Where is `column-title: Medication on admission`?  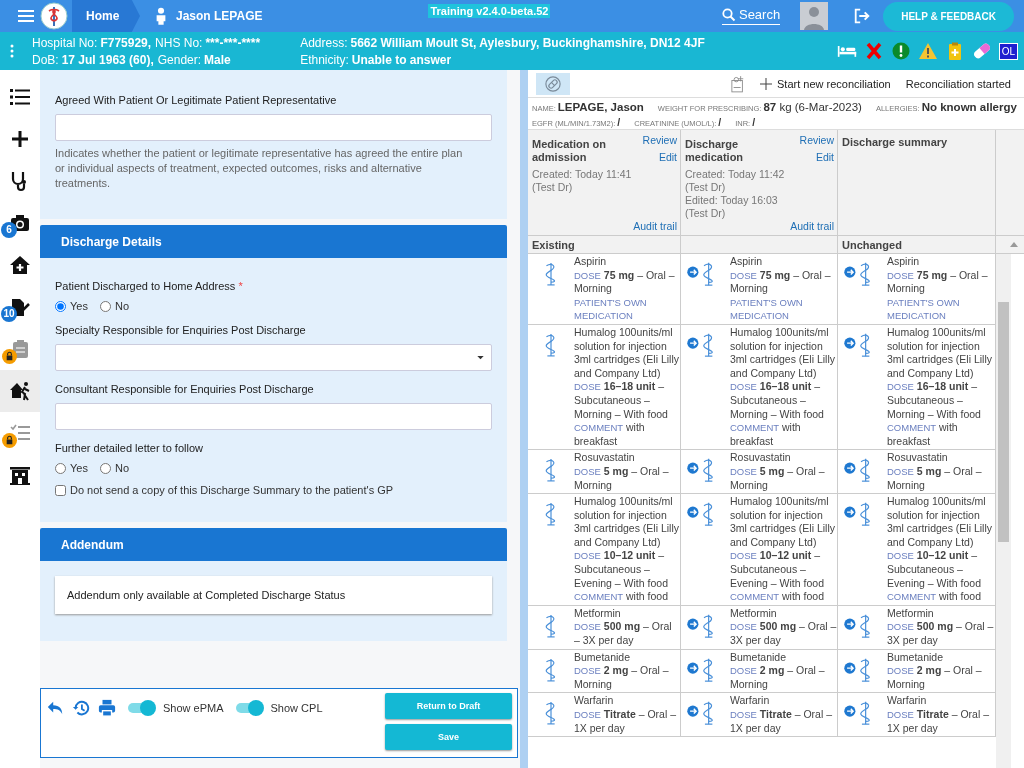
column-title: Medication on admission is located at coordinates (569, 151).